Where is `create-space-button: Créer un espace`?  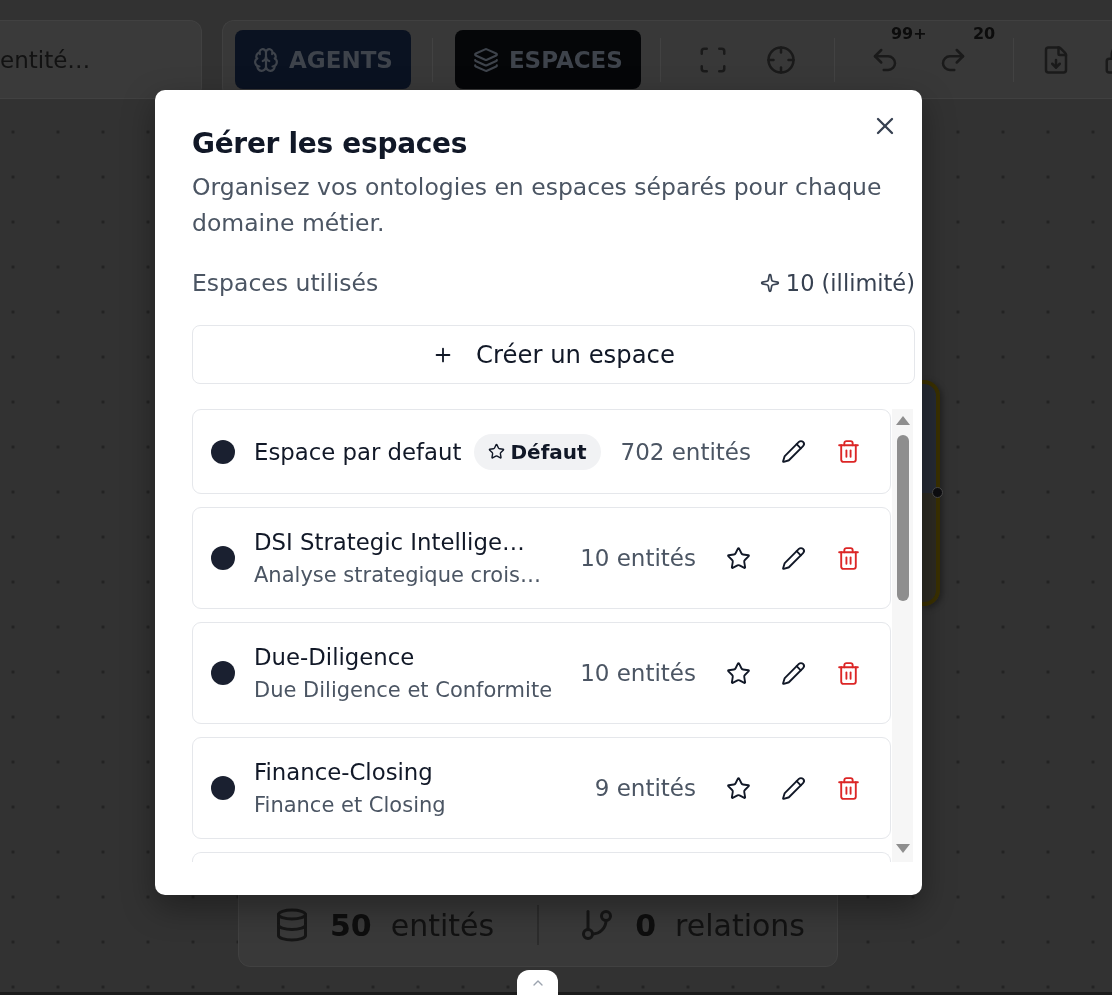 create-space-button: Créer un espace is located at coordinates (553, 354).